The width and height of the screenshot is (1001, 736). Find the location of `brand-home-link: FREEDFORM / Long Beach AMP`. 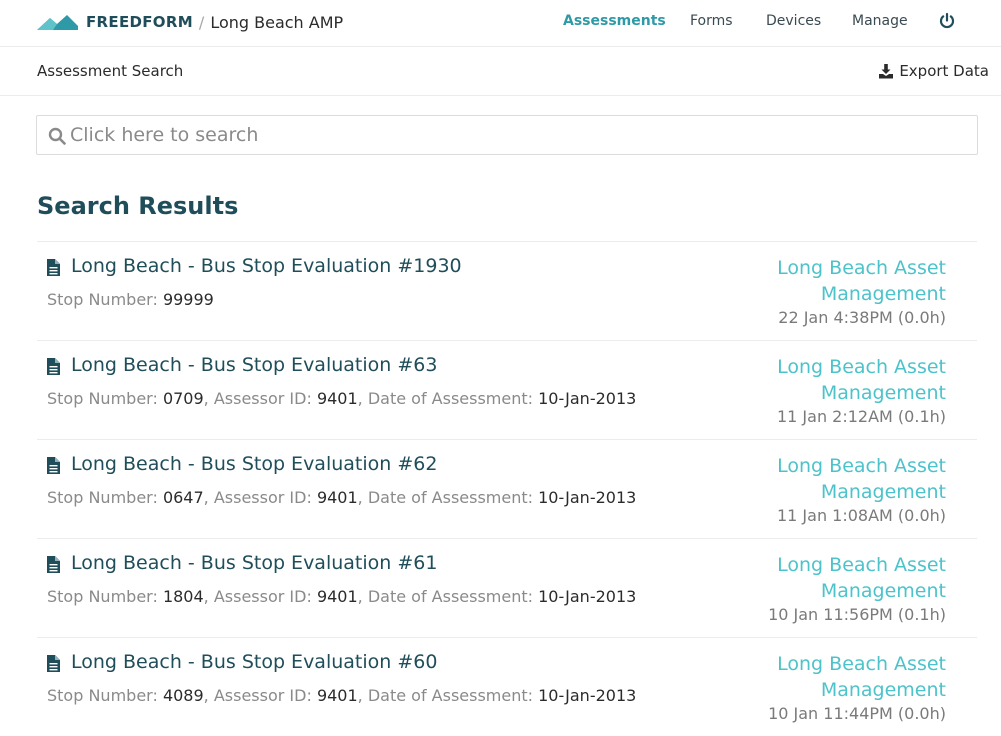

brand-home-link: FREEDFORM / Long Beach AMP is located at coordinates (190, 22).